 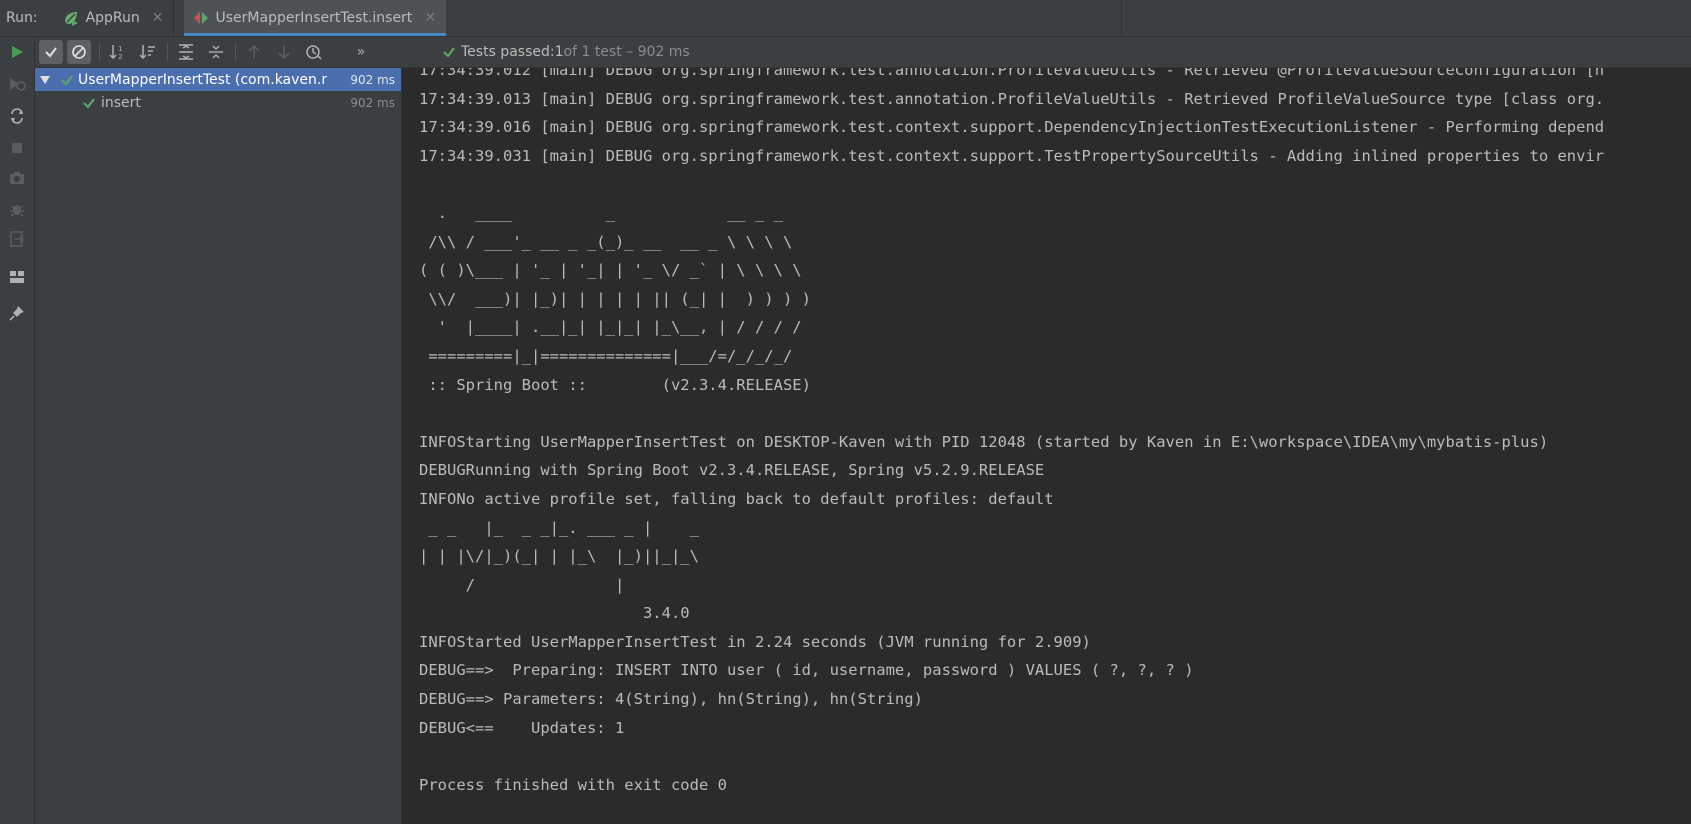 I want to click on sort-duration-icon, so click(x=148, y=52).